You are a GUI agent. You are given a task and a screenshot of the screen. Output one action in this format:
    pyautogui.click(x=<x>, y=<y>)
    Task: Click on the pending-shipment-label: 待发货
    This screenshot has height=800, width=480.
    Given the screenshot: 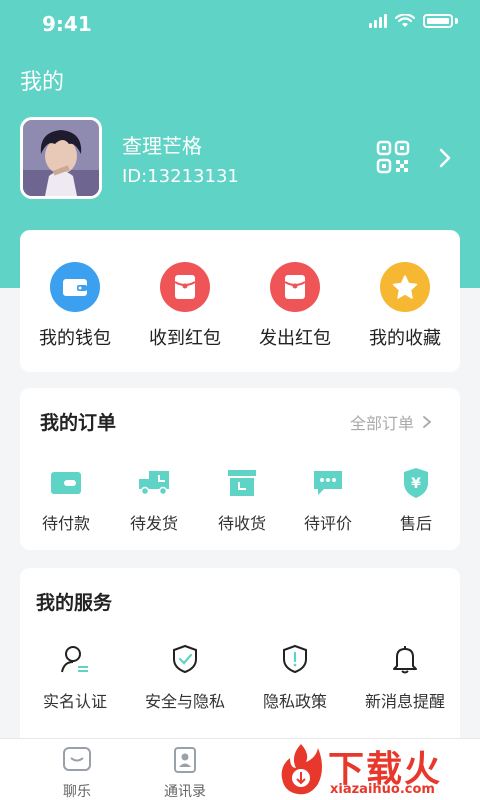 What is the action you would take?
    pyautogui.click(x=153, y=523)
    